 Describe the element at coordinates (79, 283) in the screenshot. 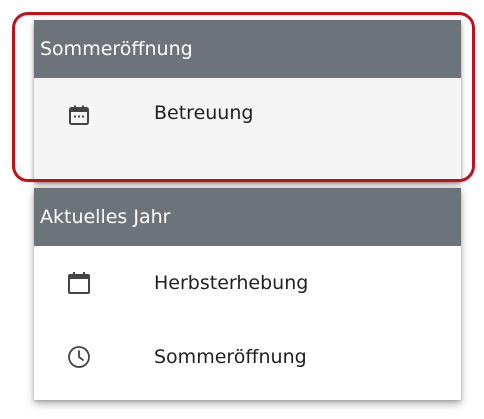

I see `calendar-icon` at that location.